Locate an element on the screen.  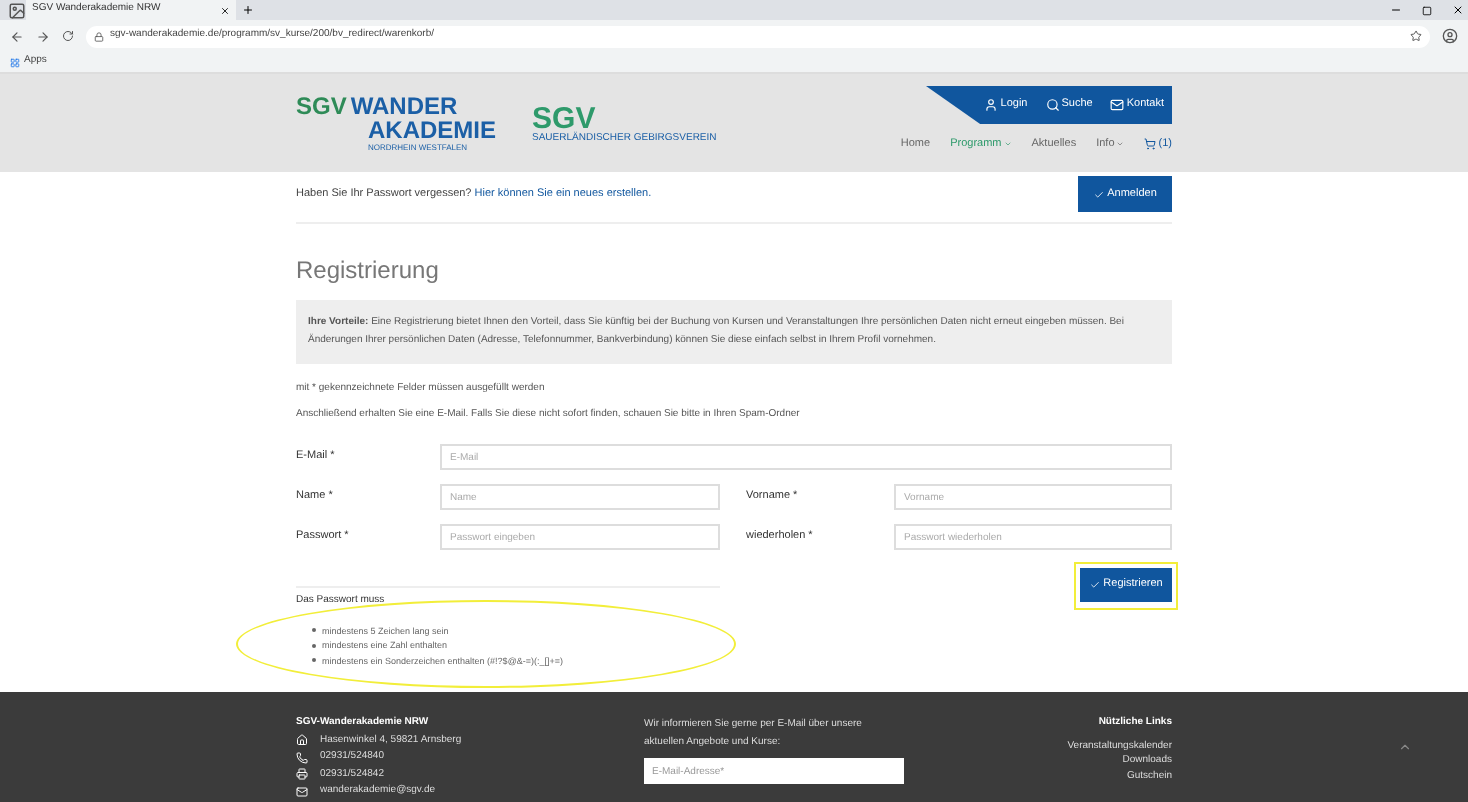
printer-icon is located at coordinates (302, 774).